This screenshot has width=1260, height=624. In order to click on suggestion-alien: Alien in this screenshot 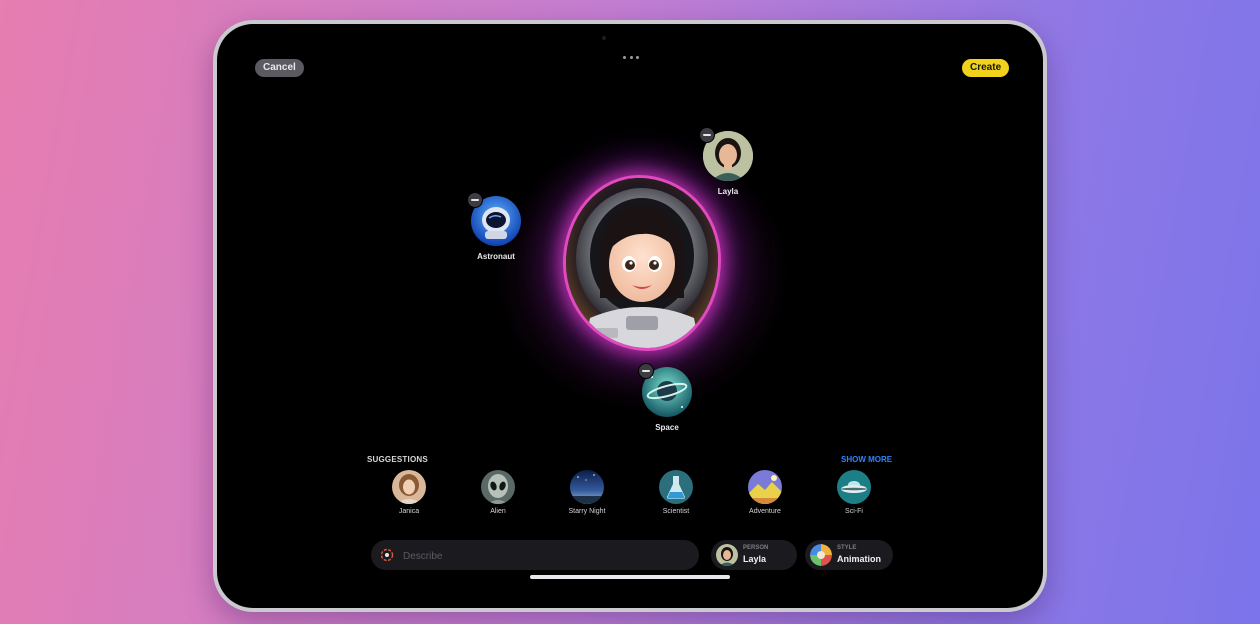, I will do `click(498, 492)`.